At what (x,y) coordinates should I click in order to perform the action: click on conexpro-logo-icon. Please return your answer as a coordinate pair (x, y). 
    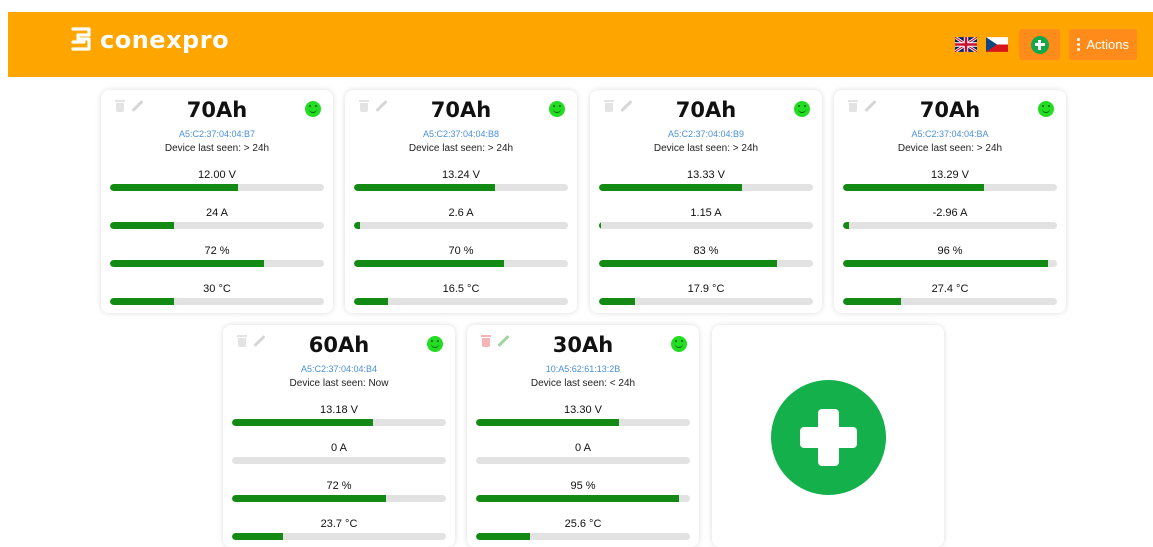
    Looking at the image, I should click on (81, 39).